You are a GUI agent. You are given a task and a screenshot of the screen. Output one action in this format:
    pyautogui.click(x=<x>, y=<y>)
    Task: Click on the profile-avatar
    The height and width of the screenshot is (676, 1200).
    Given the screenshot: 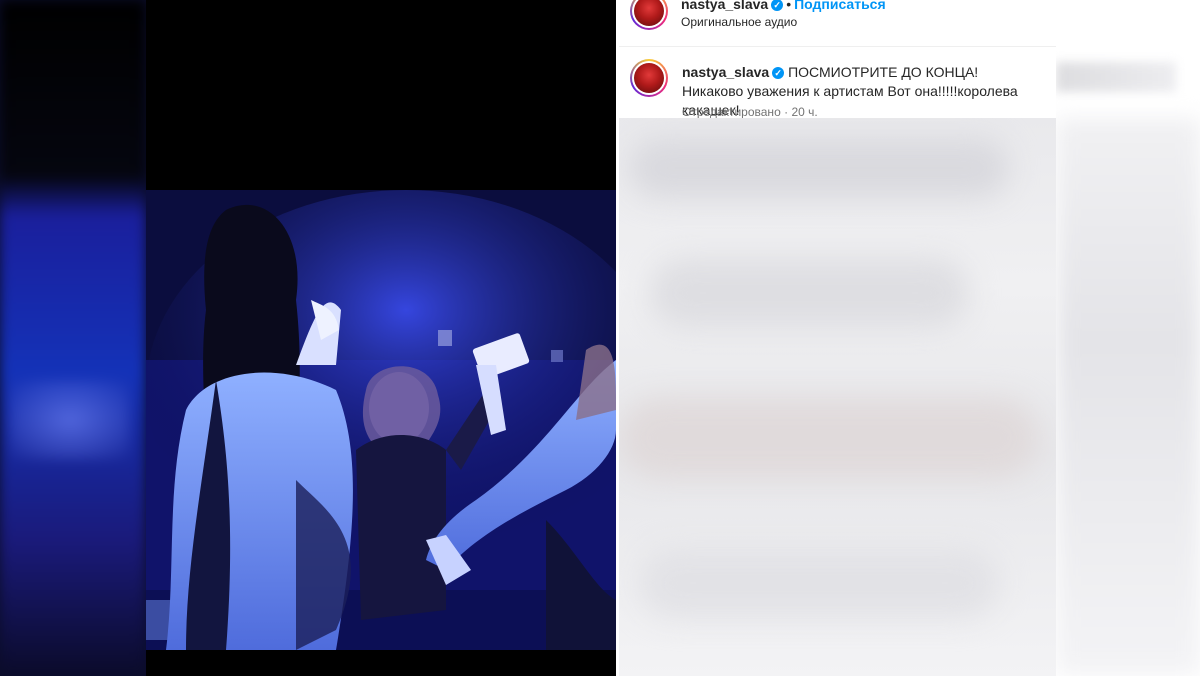 What is the action you would take?
    pyautogui.click(x=649, y=15)
    